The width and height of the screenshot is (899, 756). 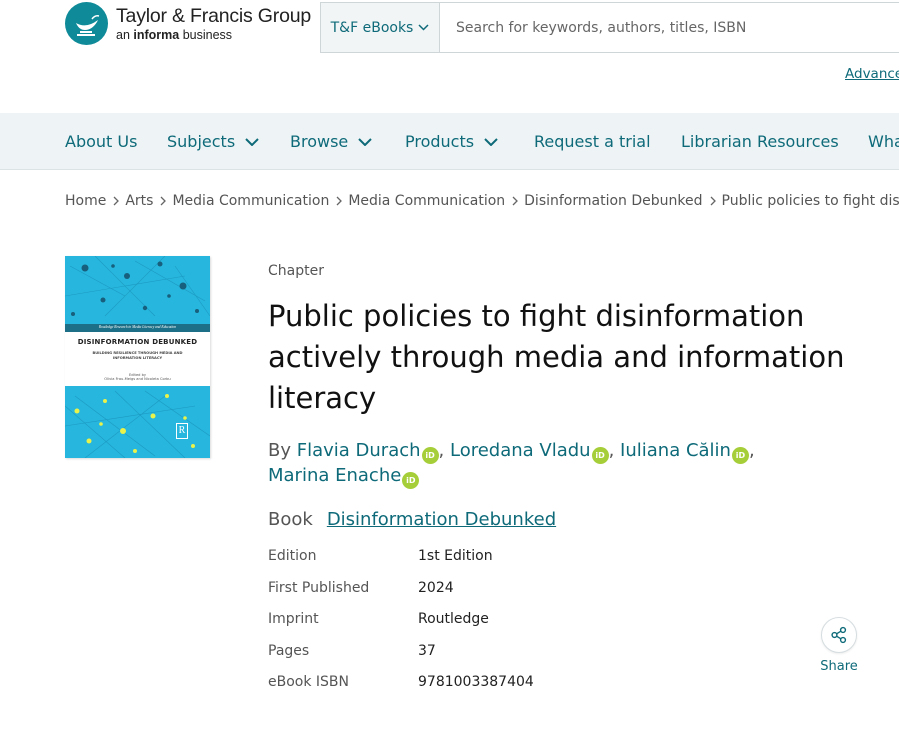 What do you see at coordinates (839, 666) in the screenshot?
I see `share-label: Share` at bounding box center [839, 666].